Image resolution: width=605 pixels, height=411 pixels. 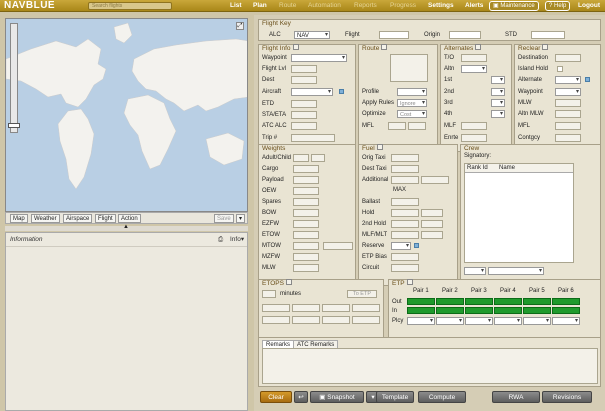 I want to click on alt-3rd-select, so click(x=498, y=103).